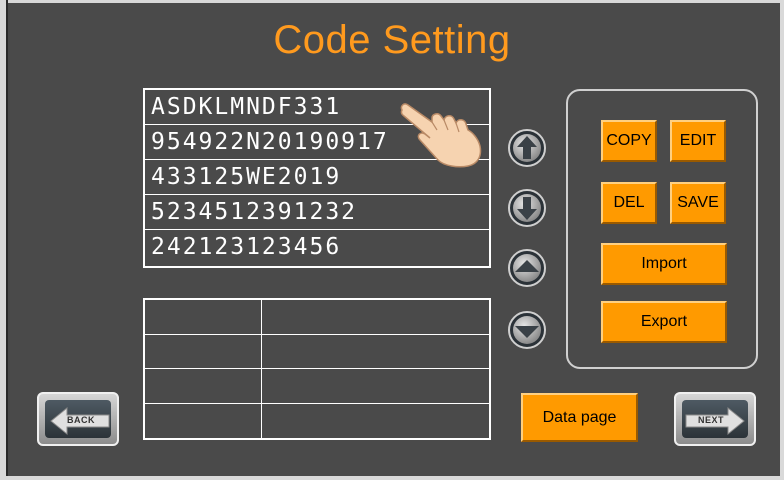  I want to click on back-label: BACK, so click(81, 420).